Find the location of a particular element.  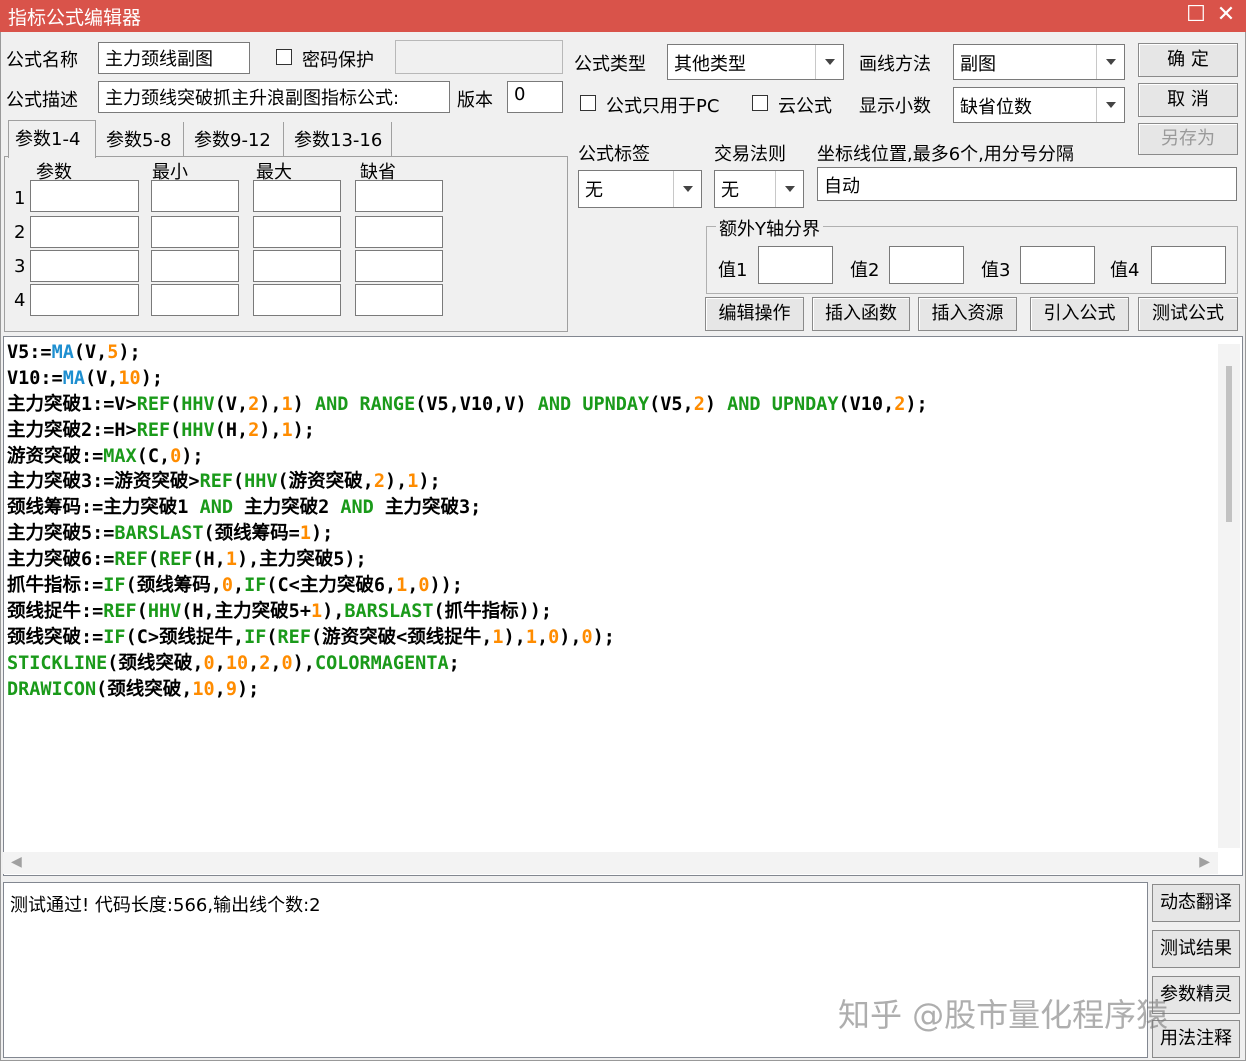

cancel-button: 取 消 is located at coordinates (1188, 100).